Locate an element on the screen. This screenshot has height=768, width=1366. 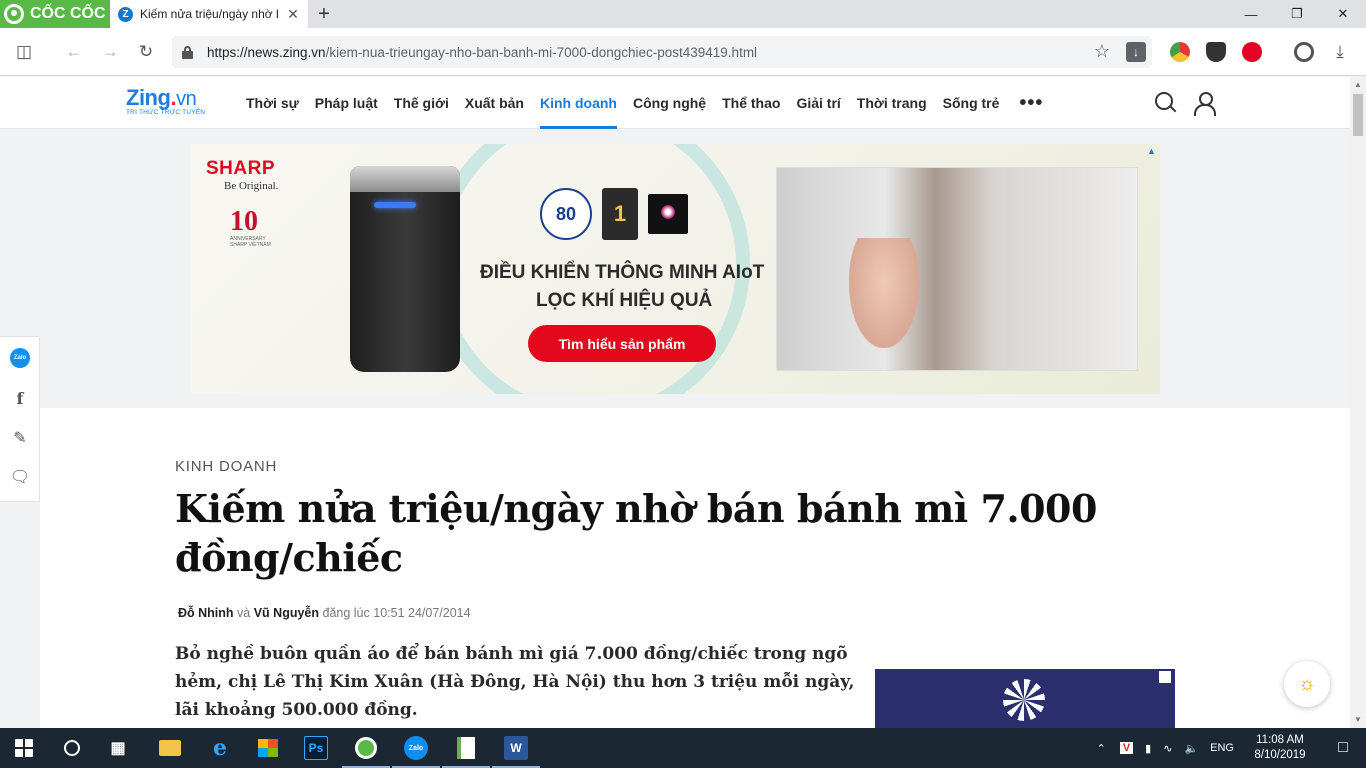
tray-chevron-up-icon: ⌃ is located at coordinates (1101, 748).